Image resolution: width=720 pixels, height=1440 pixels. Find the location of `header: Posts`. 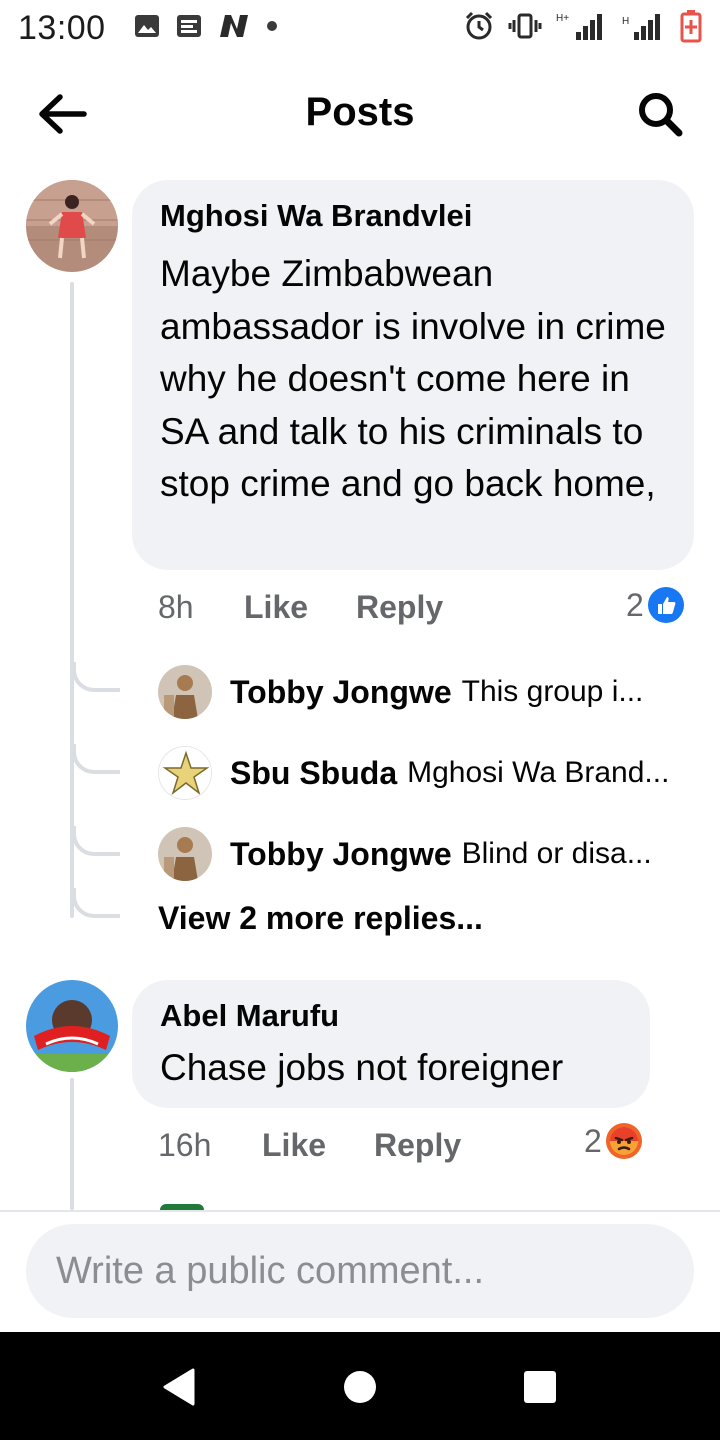

header: Posts is located at coordinates (360, 112).